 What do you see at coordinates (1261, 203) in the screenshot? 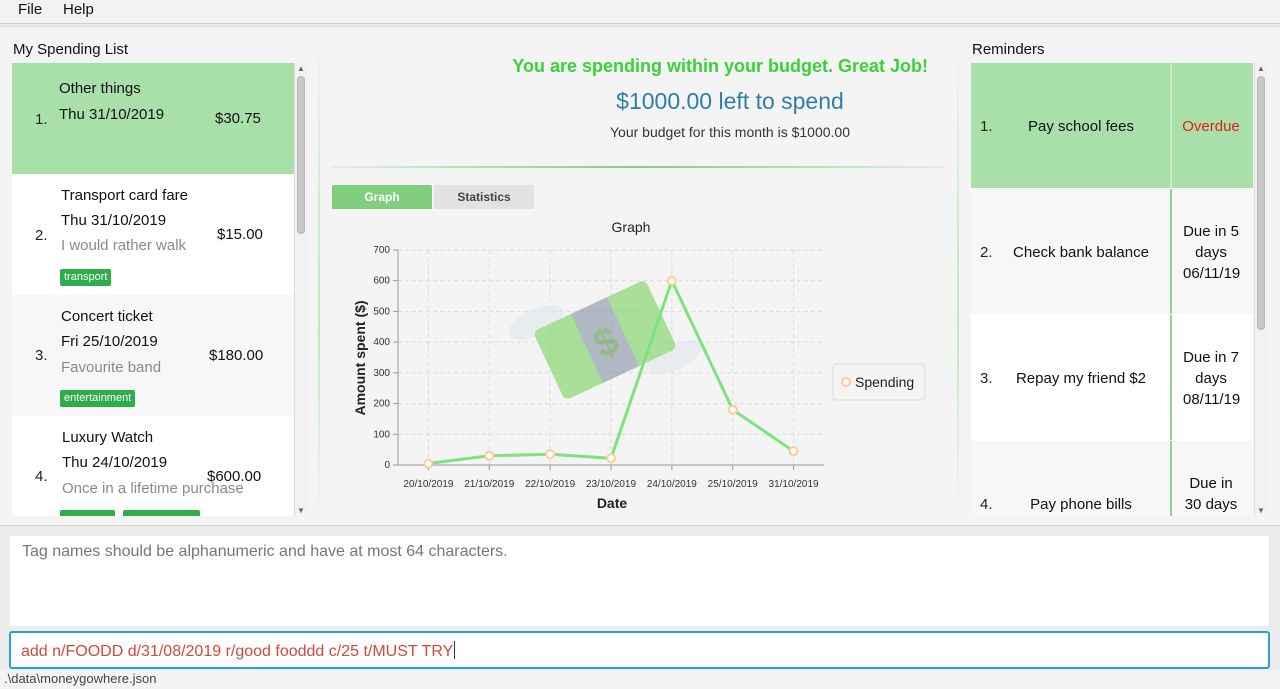
I see `reminders-scroll-thumb` at bounding box center [1261, 203].